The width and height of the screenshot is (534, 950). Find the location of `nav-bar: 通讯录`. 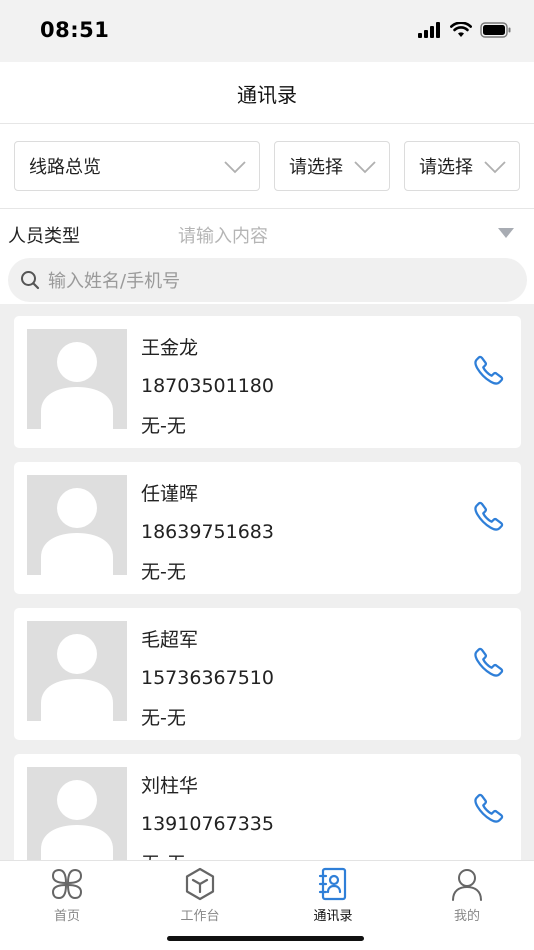

nav-bar: 通讯录 is located at coordinates (267, 93).